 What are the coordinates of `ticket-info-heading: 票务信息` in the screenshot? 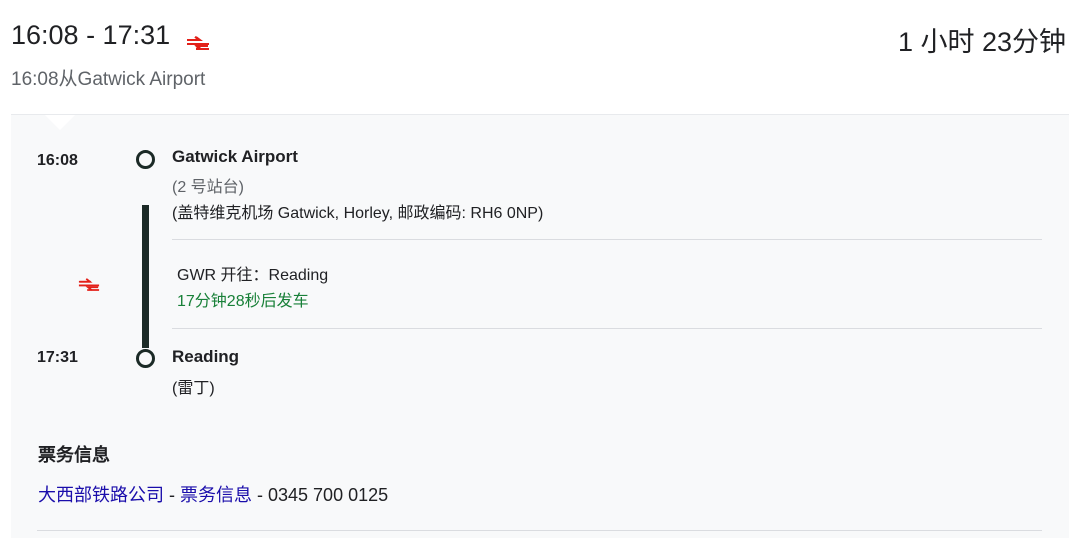 It's located at (74, 455).